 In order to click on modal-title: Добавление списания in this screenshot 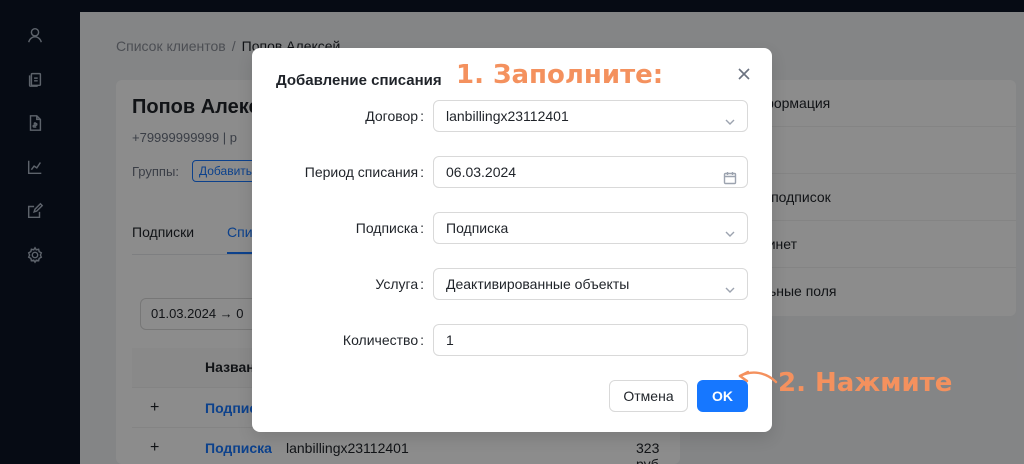, I will do `click(359, 80)`.